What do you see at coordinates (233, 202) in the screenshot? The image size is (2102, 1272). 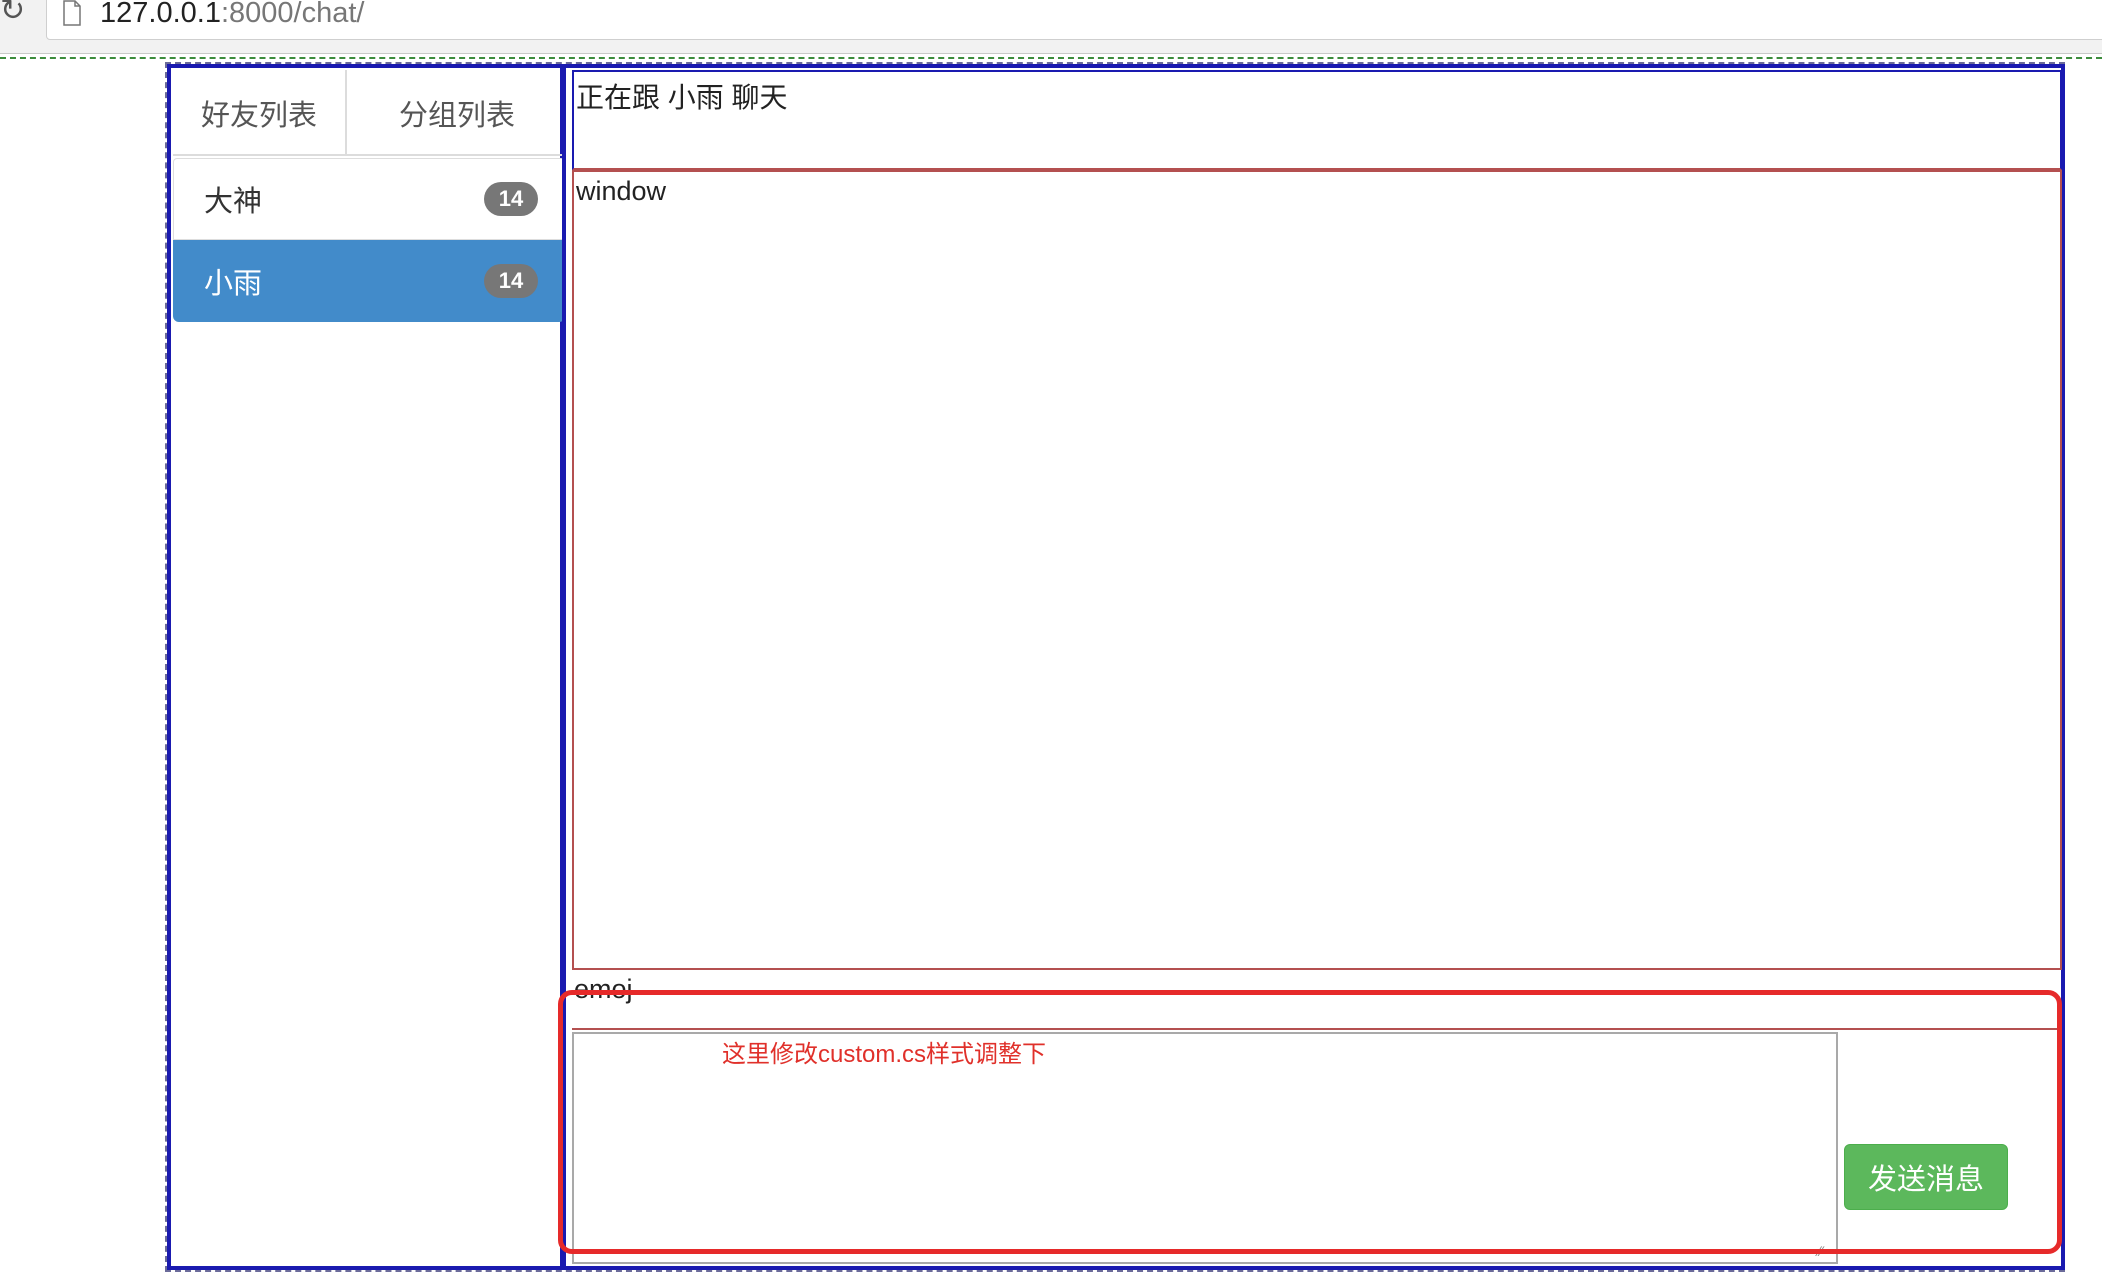 I see `friend-name: 大神` at bounding box center [233, 202].